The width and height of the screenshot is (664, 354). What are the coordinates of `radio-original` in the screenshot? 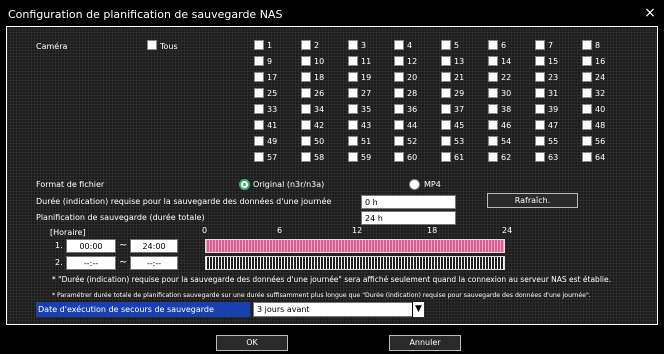 It's located at (244, 184).